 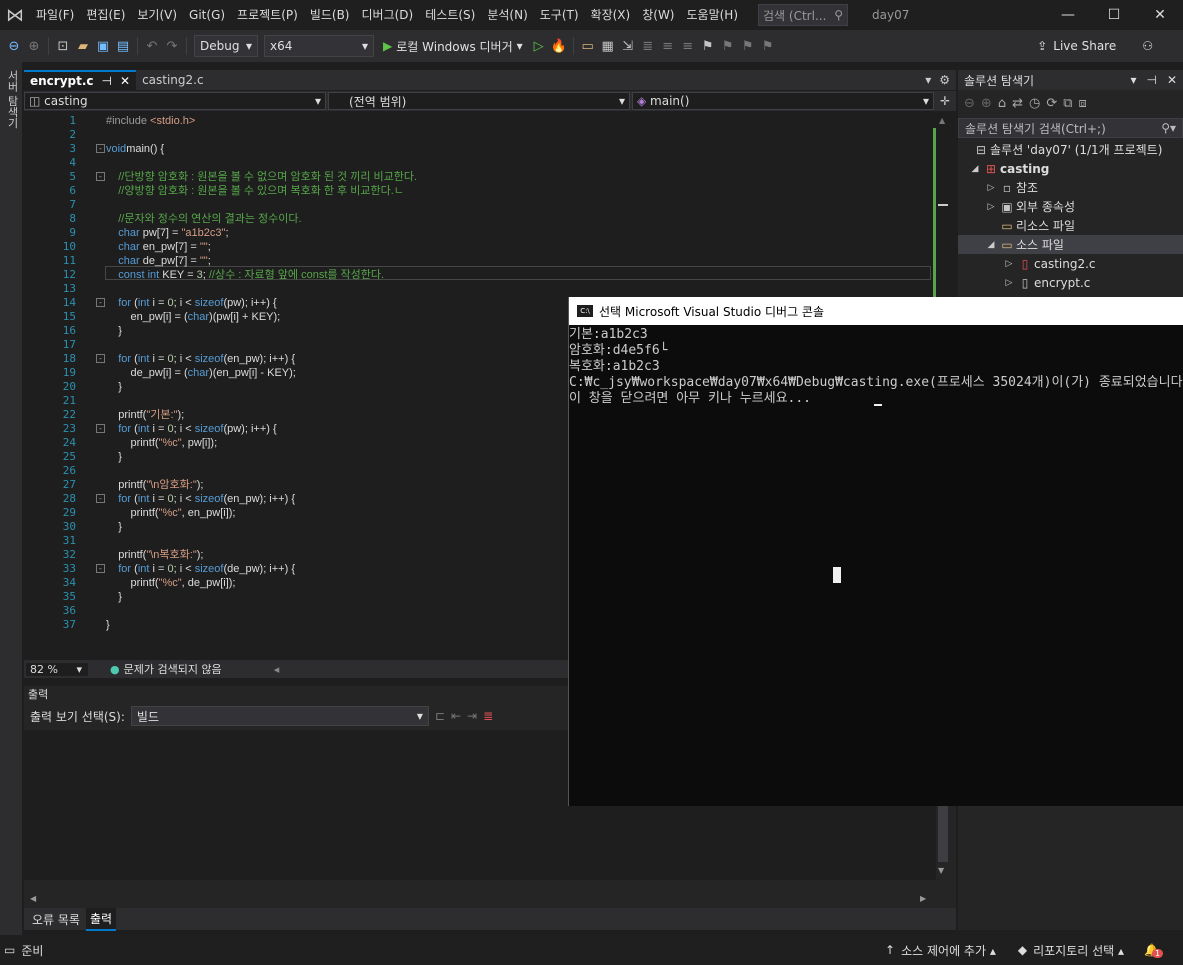 What do you see at coordinates (948, 950) in the screenshot?
I see `add-to-source-control-button: 소스 제어에 추가 ▴` at bounding box center [948, 950].